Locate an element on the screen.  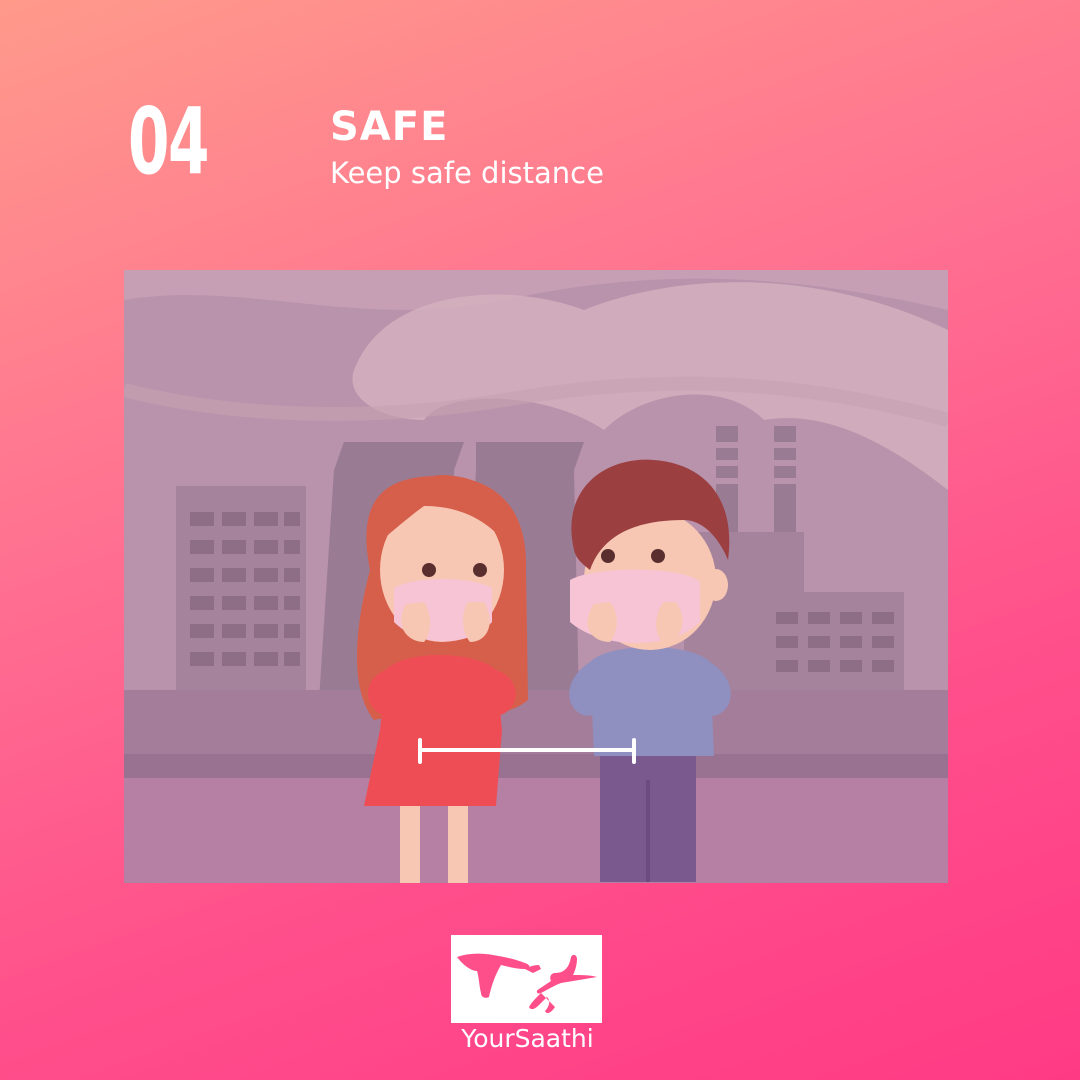
wall-top-stripe is located at coordinates (536, 766).